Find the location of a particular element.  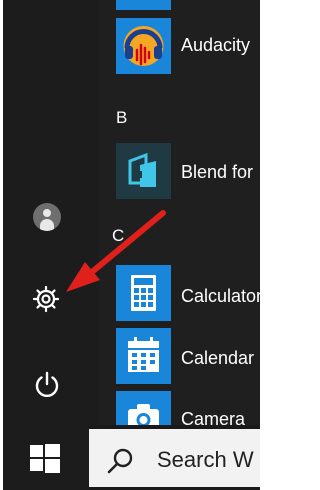

audacity-icon is located at coordinates (143, 46).